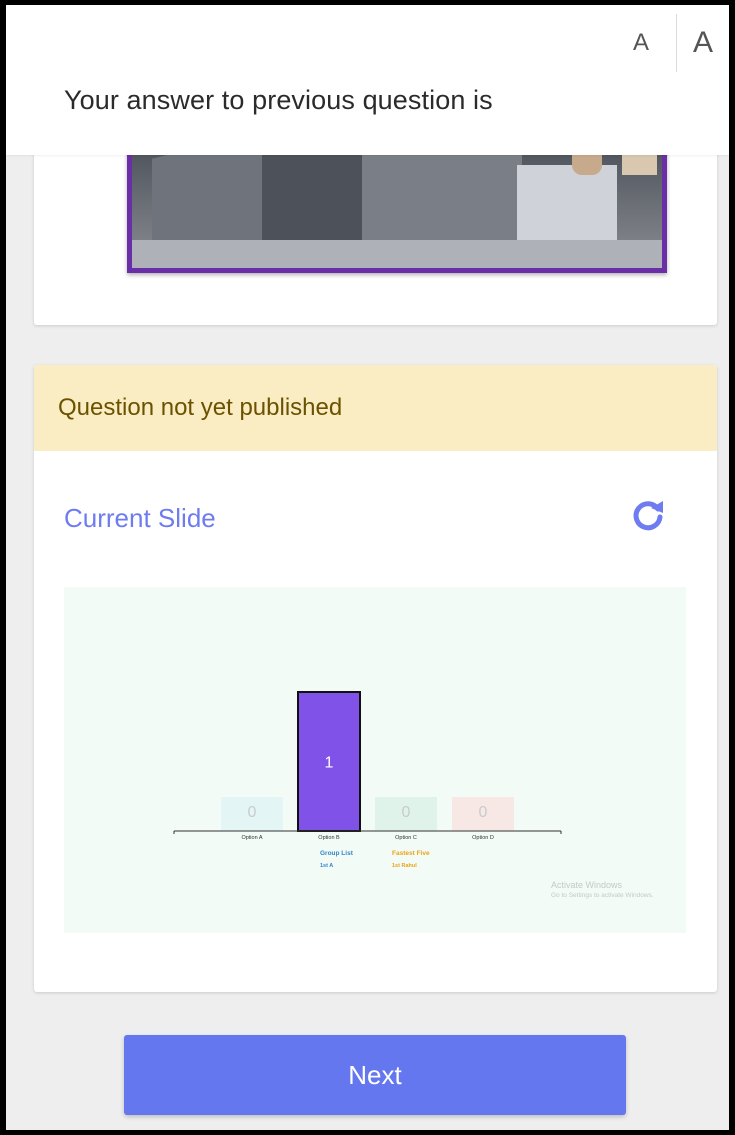  I want to click on fastest-five-entry: 1st Rahul, so click(404, 866).